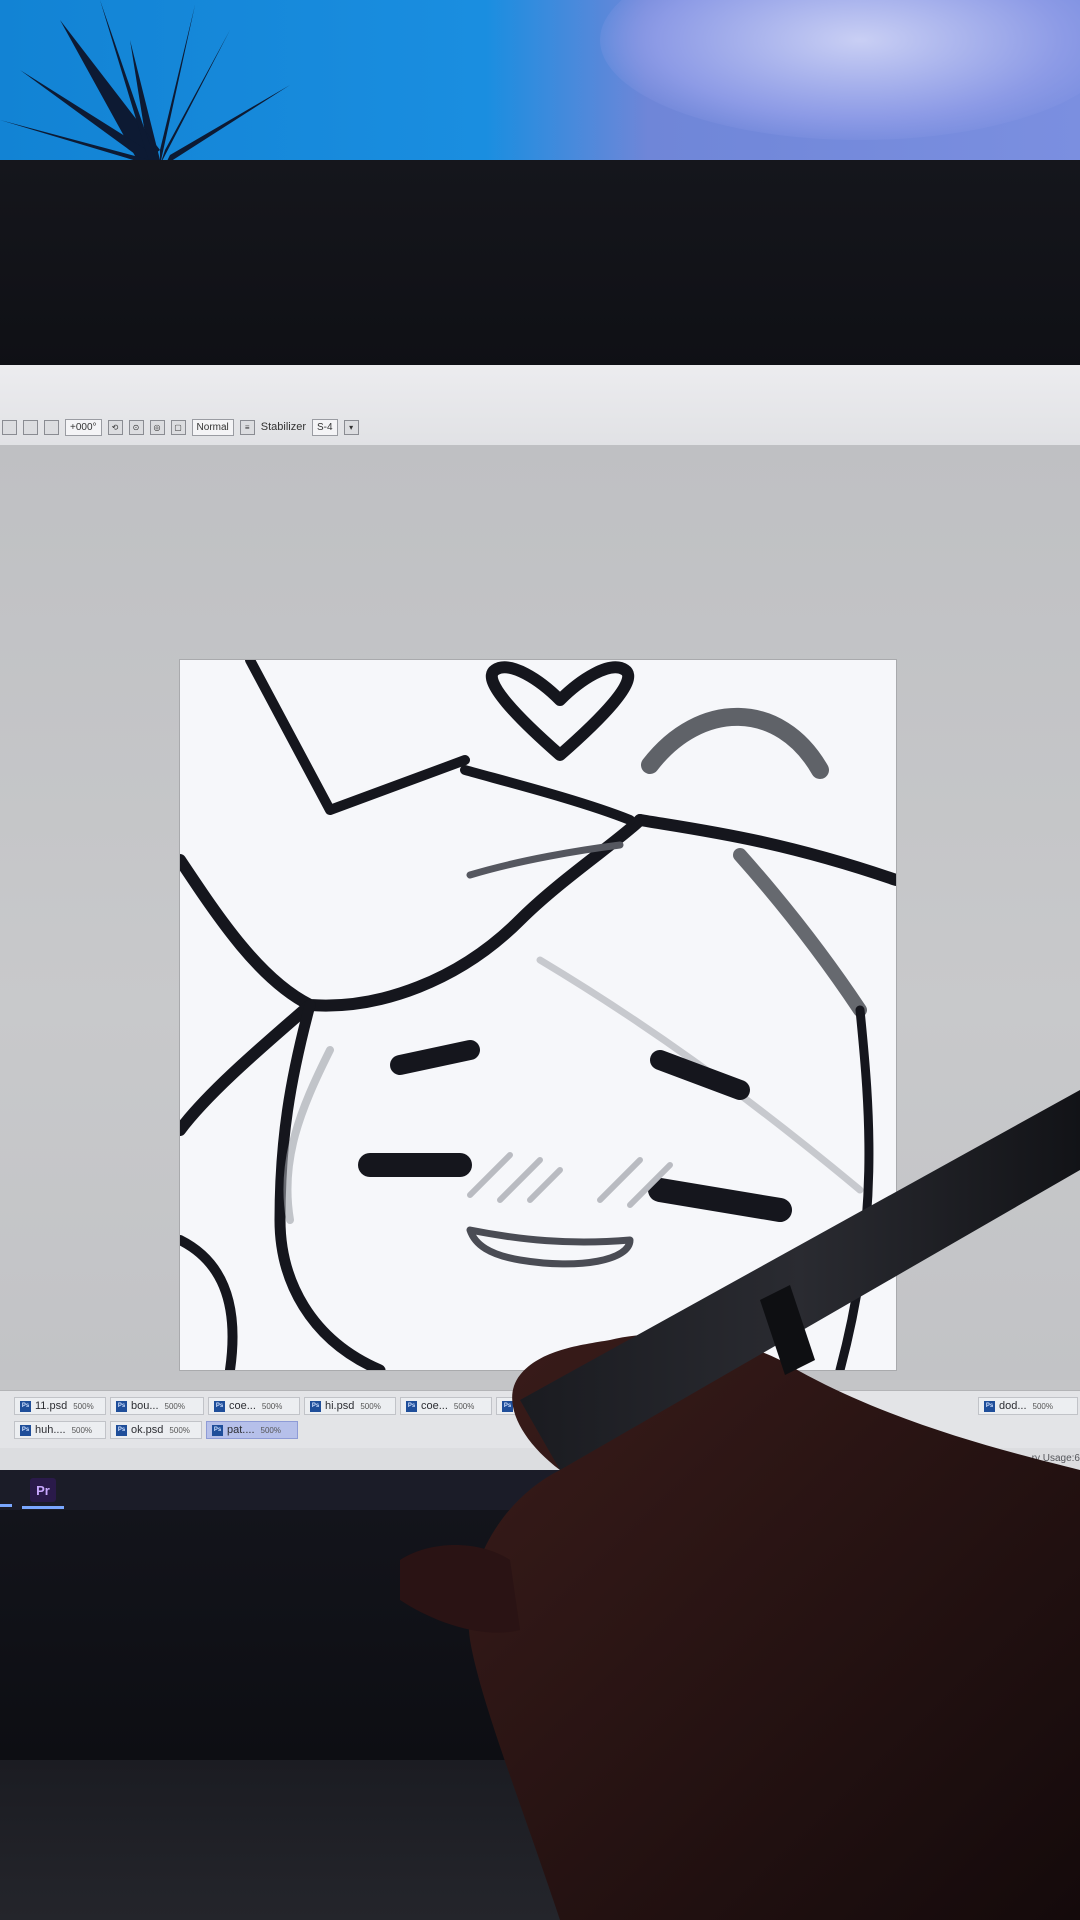  What do you see at coordinates (157, 427) in the screenshot?
I see `hand-tool-icon: ◎` at bounding box center [157, 427].